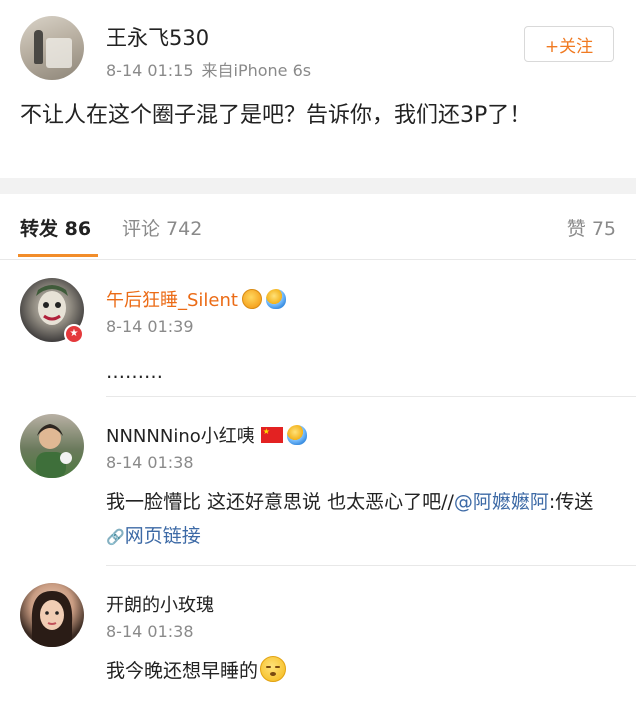 Image resolution: width=636 pixels, height=705 pixels. I want to click on post-text: 不让人在这个圈子混了是吧？告诉你，我们还3P了！, so click(276, 115).